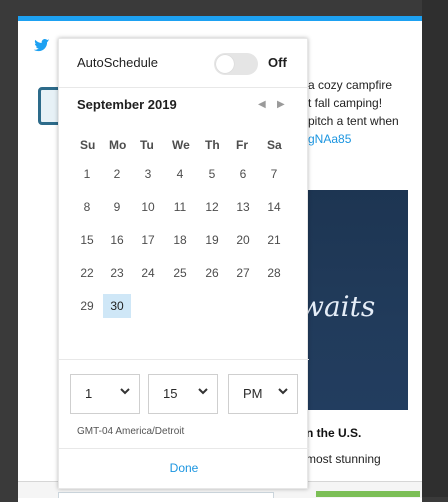 This screenshot has width=448, height=502. What do you see at coordinates (42, 45) in the screenshot?
I see `twitter-icon` at bounding box center [42, 45].